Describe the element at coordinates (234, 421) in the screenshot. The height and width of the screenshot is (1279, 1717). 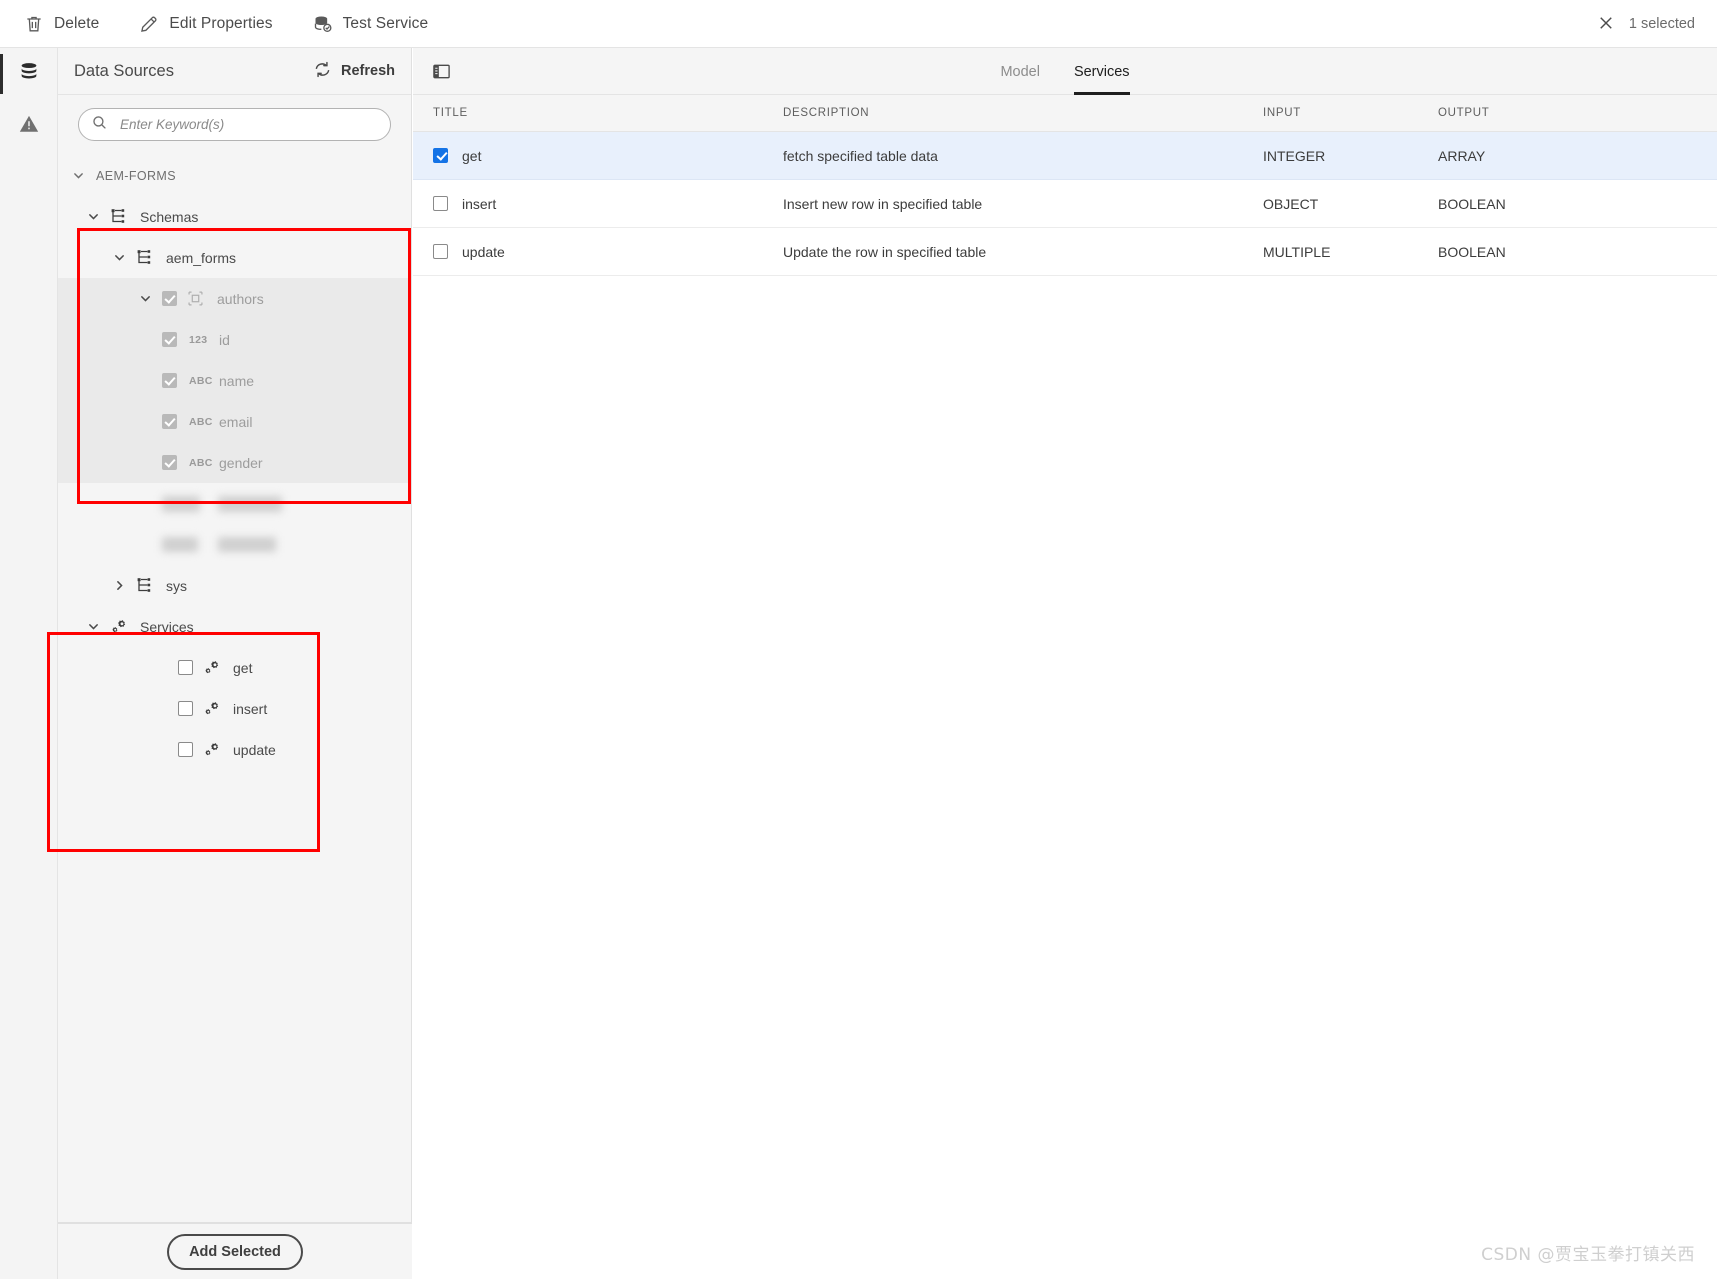
I see `tree-node-column: ABC email` at that location.